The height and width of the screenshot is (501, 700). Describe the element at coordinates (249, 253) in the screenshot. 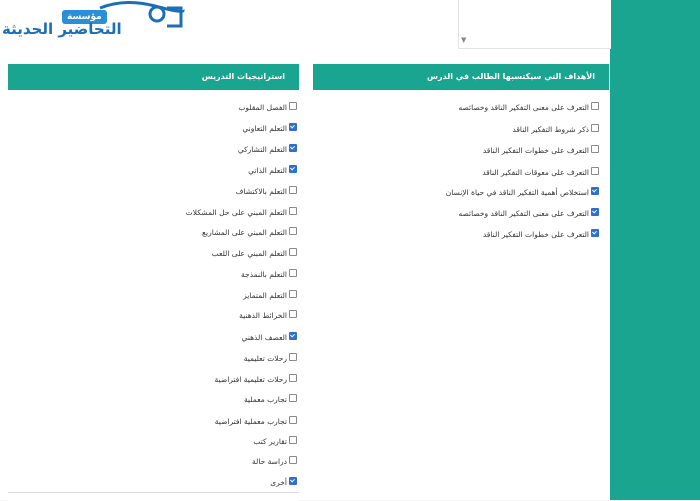

I see `strategy-label: التعلم المبني على اللعب` at that location.